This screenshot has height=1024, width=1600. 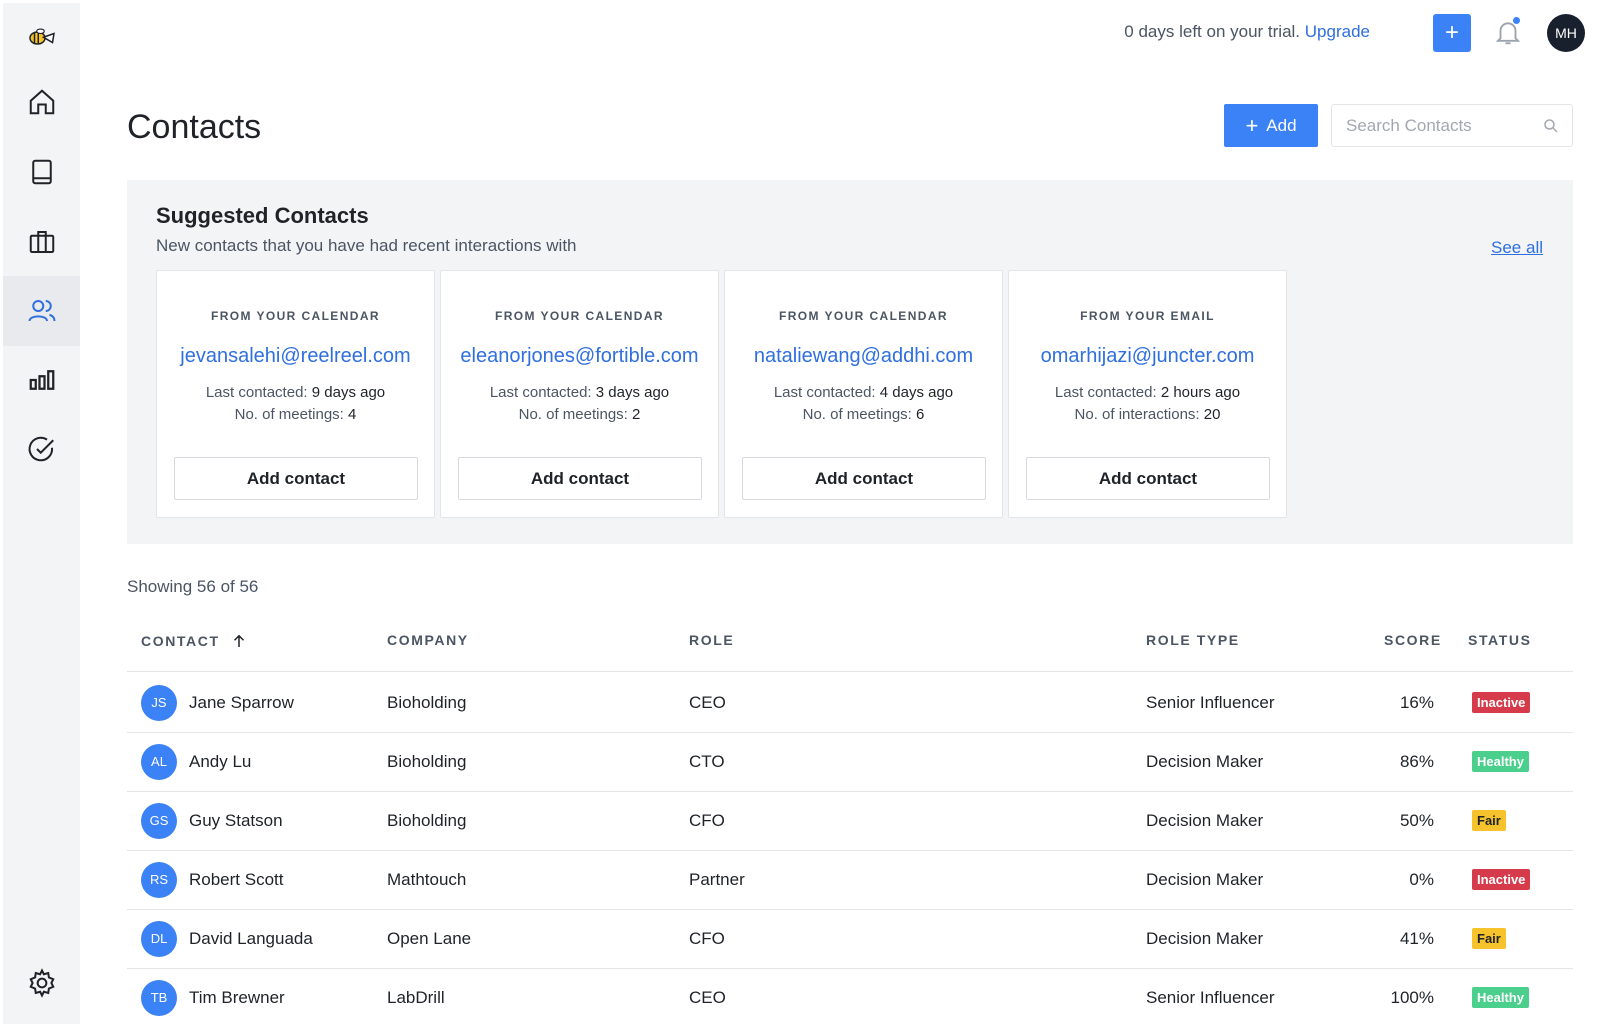 I want to click on column-header-contact: CONTACT, so click(x=194, y=641).